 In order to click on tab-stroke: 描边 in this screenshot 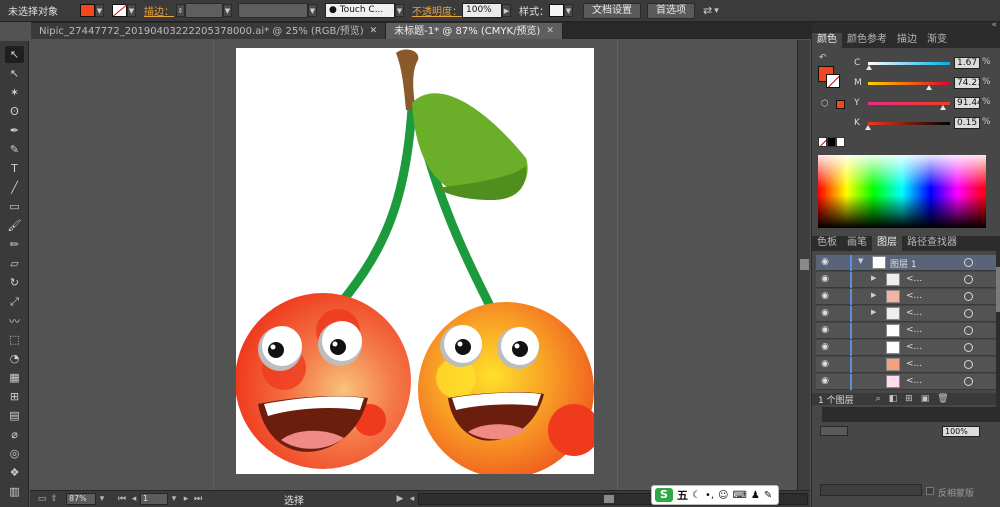, I will do `click(907, 40)`.